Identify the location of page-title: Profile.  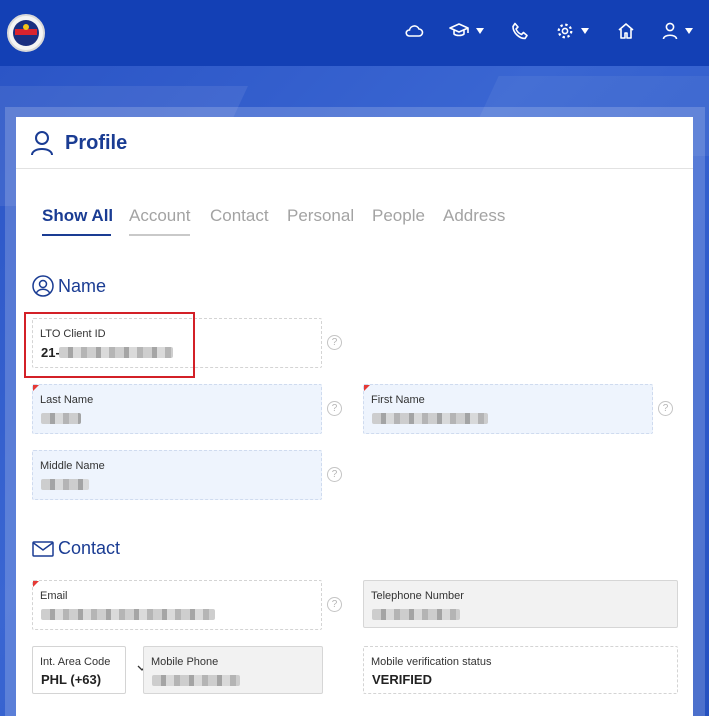
(96, 143).